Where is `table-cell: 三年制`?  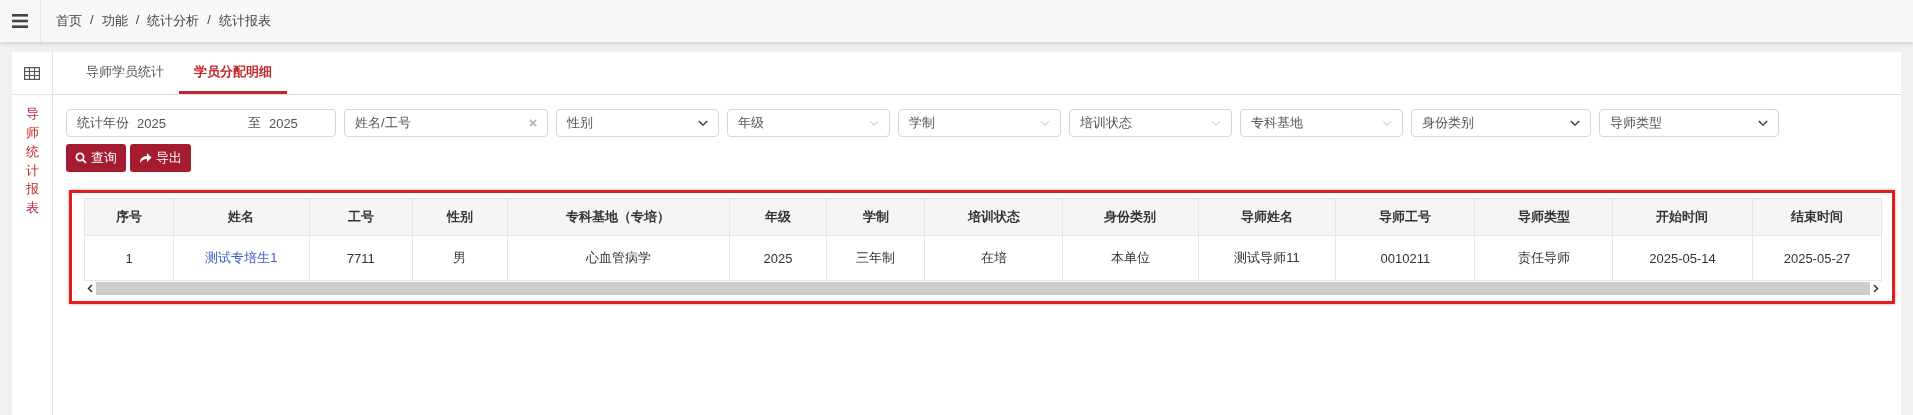 table-cell: 三年制 is located at coordinates (875, 258).